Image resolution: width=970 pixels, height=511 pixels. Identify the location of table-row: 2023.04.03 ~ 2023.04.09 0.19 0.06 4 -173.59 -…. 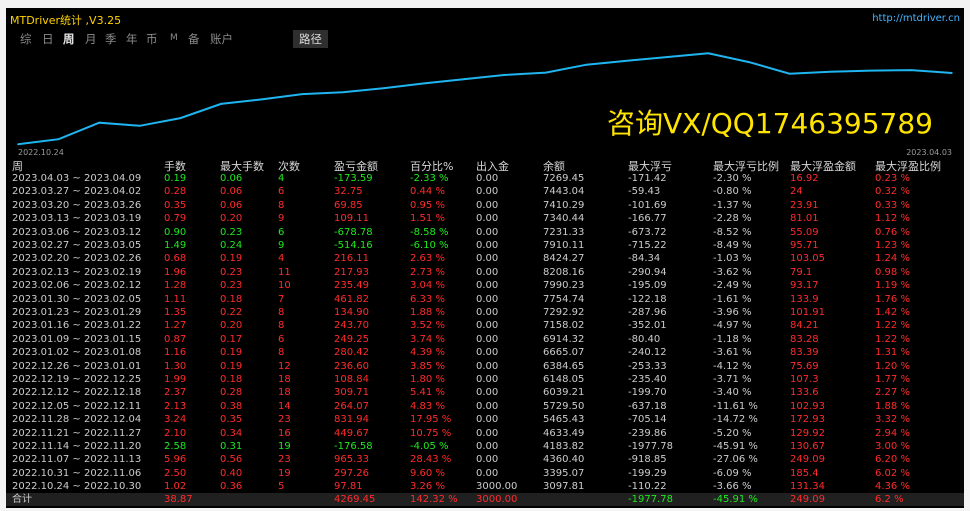
(485, 178).